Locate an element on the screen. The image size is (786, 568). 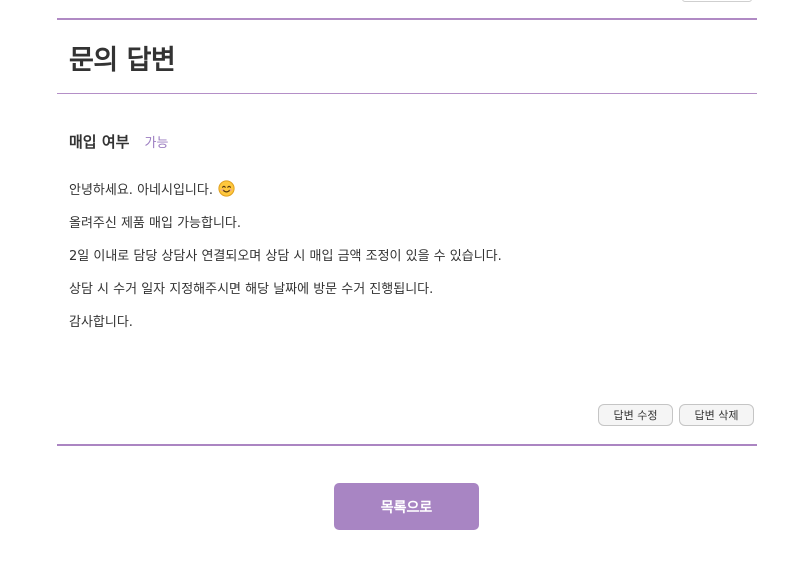
purchase-status-row: 매입 여부 가능 is located at coordinates (118, 142).